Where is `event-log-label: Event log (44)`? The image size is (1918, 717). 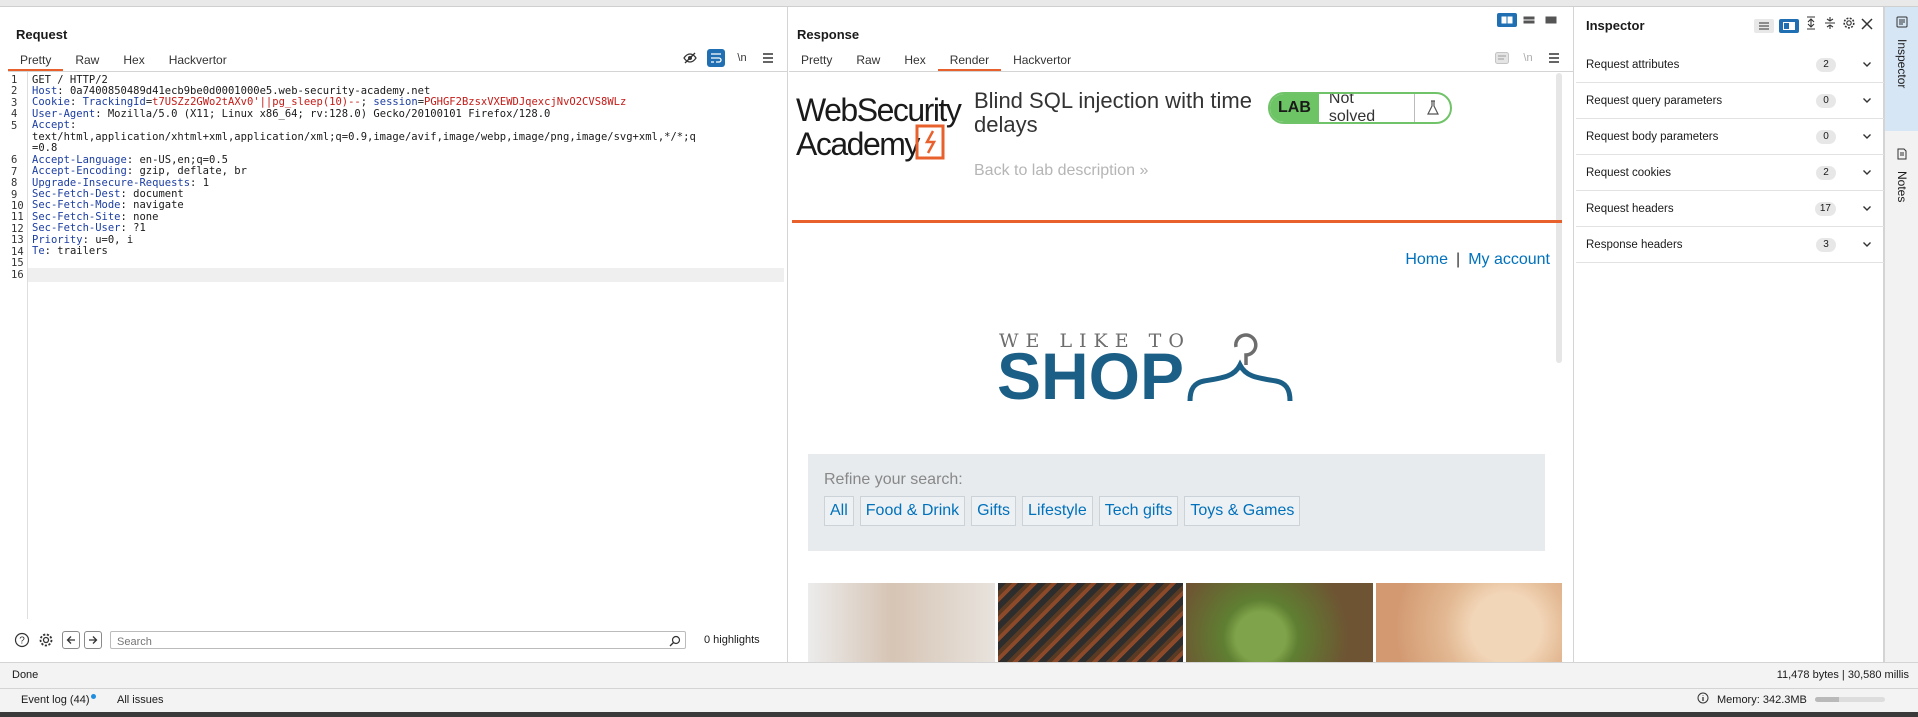
event-log-label: Event log (44) is located at coordinates (55, 700).